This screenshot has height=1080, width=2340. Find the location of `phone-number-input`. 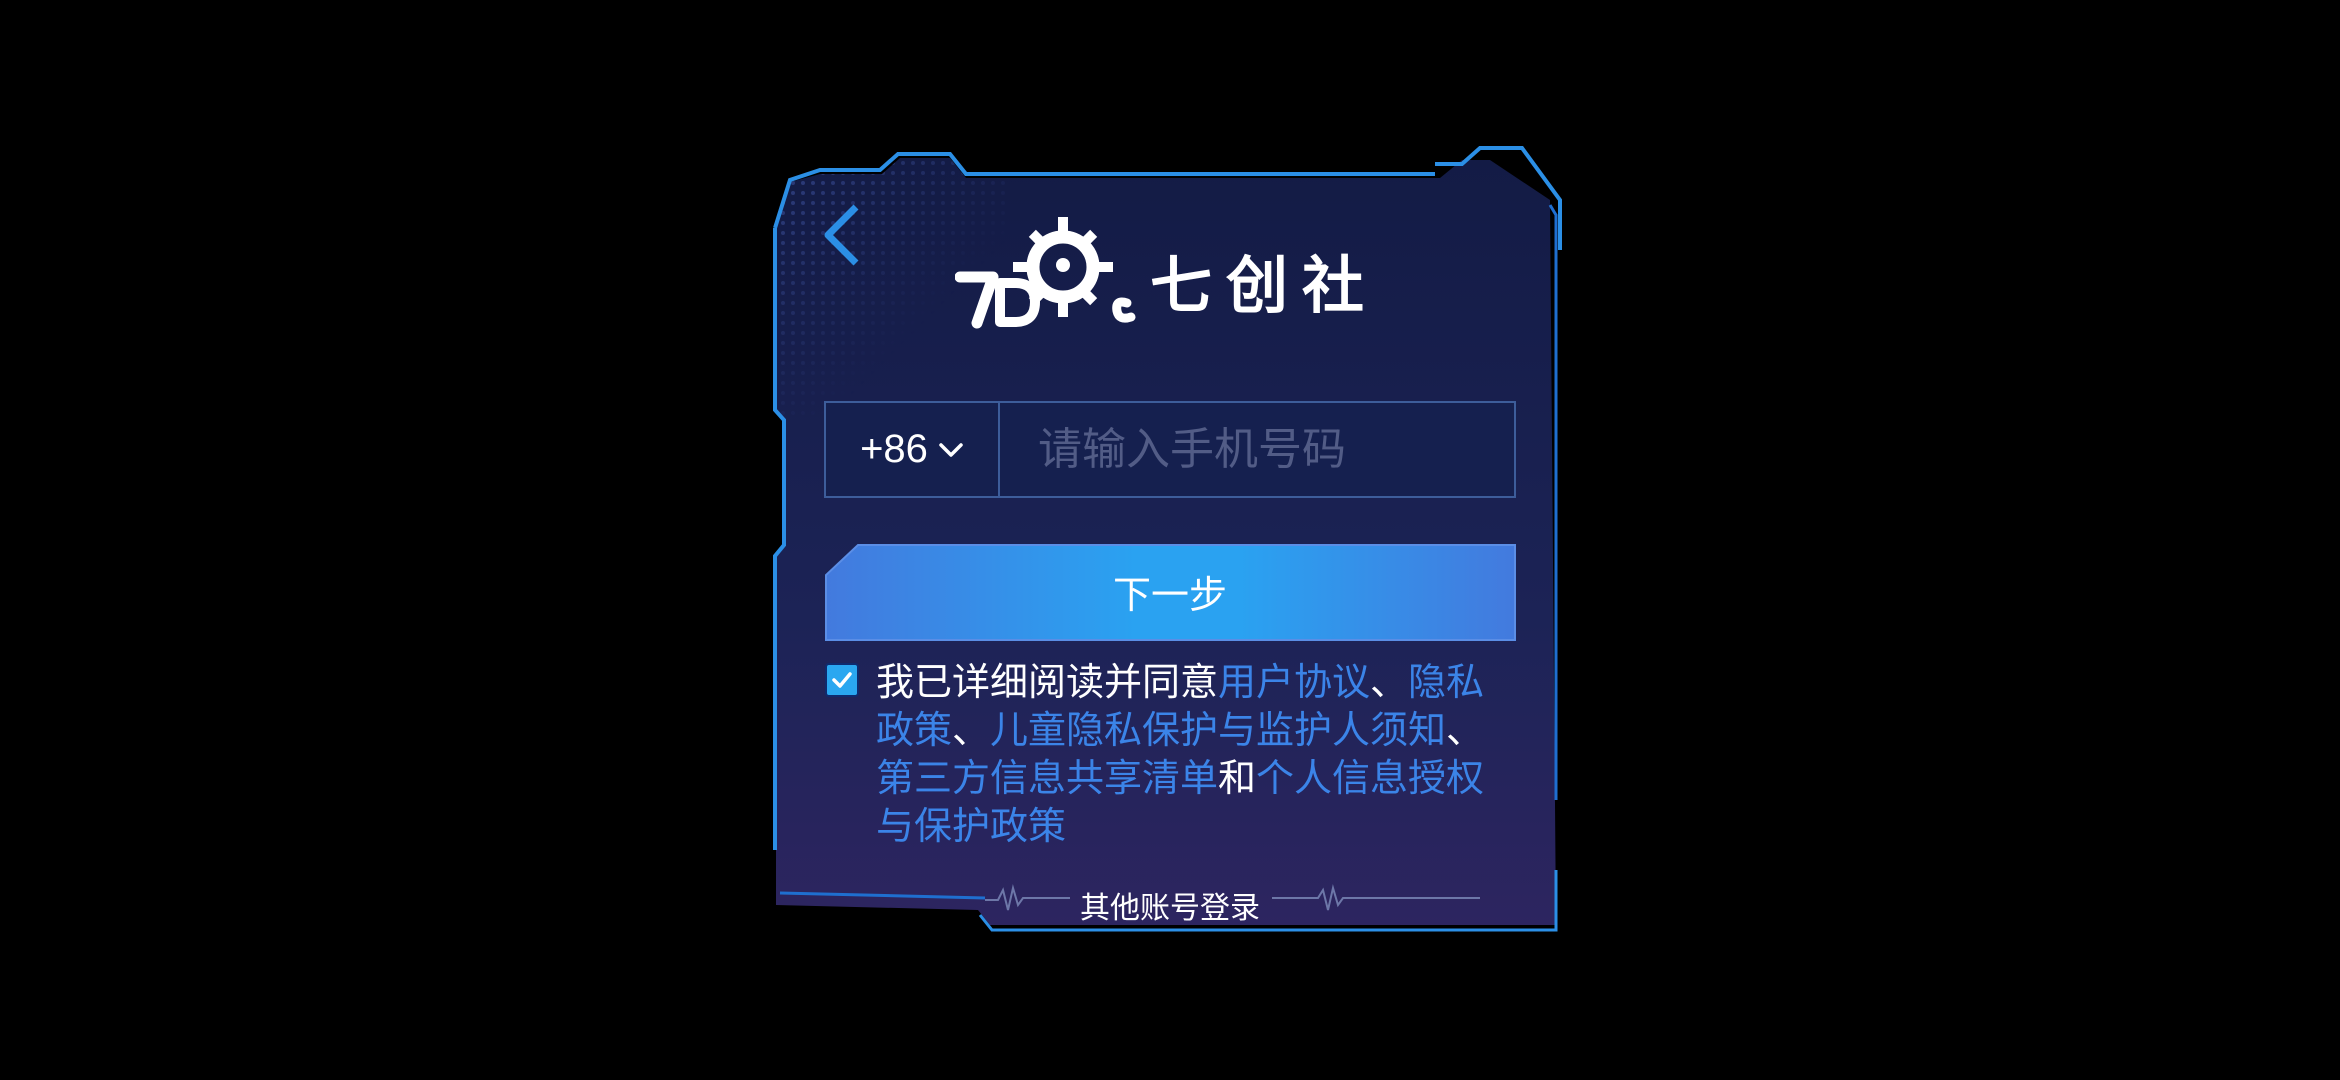

phone-number-input is located at coordinates (1257, 449).